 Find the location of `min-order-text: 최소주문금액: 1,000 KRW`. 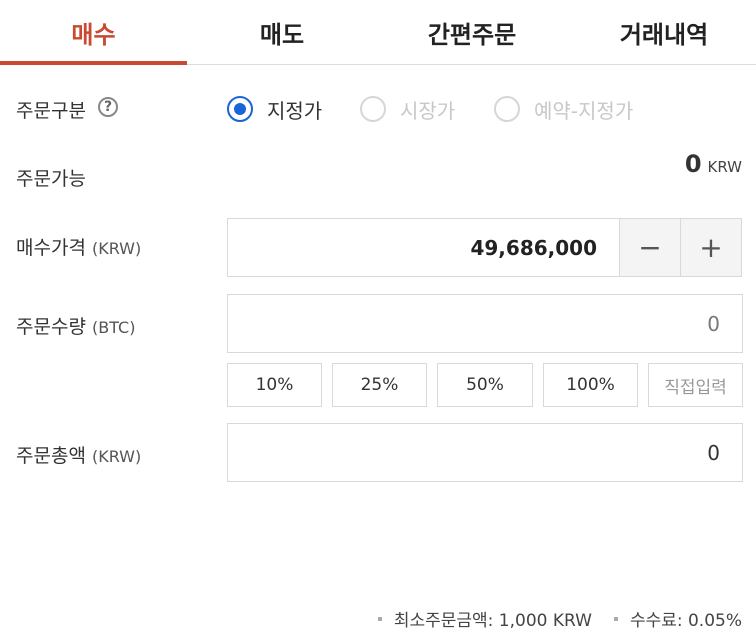

min-order-text: 최소주문금액: 1,000 KRW is located at coordinates (492, 621).